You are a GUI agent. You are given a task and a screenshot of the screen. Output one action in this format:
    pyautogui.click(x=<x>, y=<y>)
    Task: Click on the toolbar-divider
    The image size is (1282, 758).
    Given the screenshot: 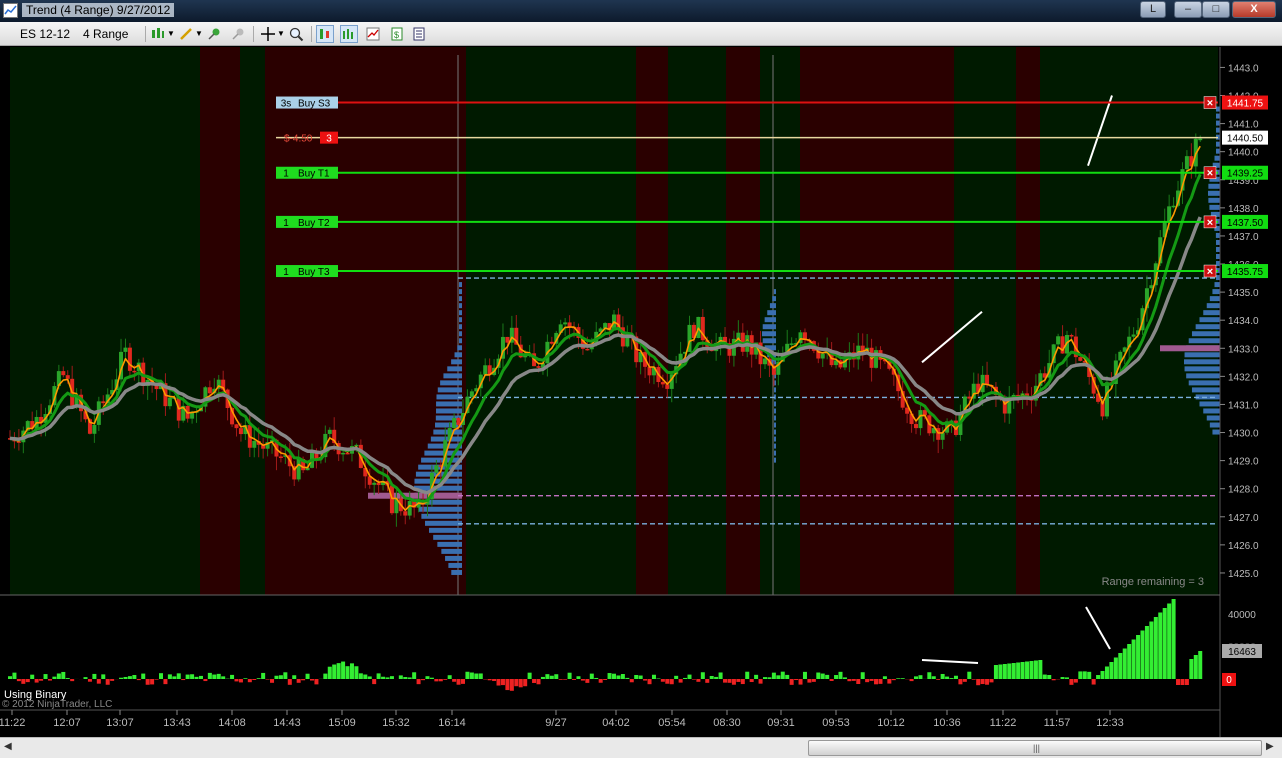 What is the action you would take?
    pyautogui.click(x=145, y=34)
    